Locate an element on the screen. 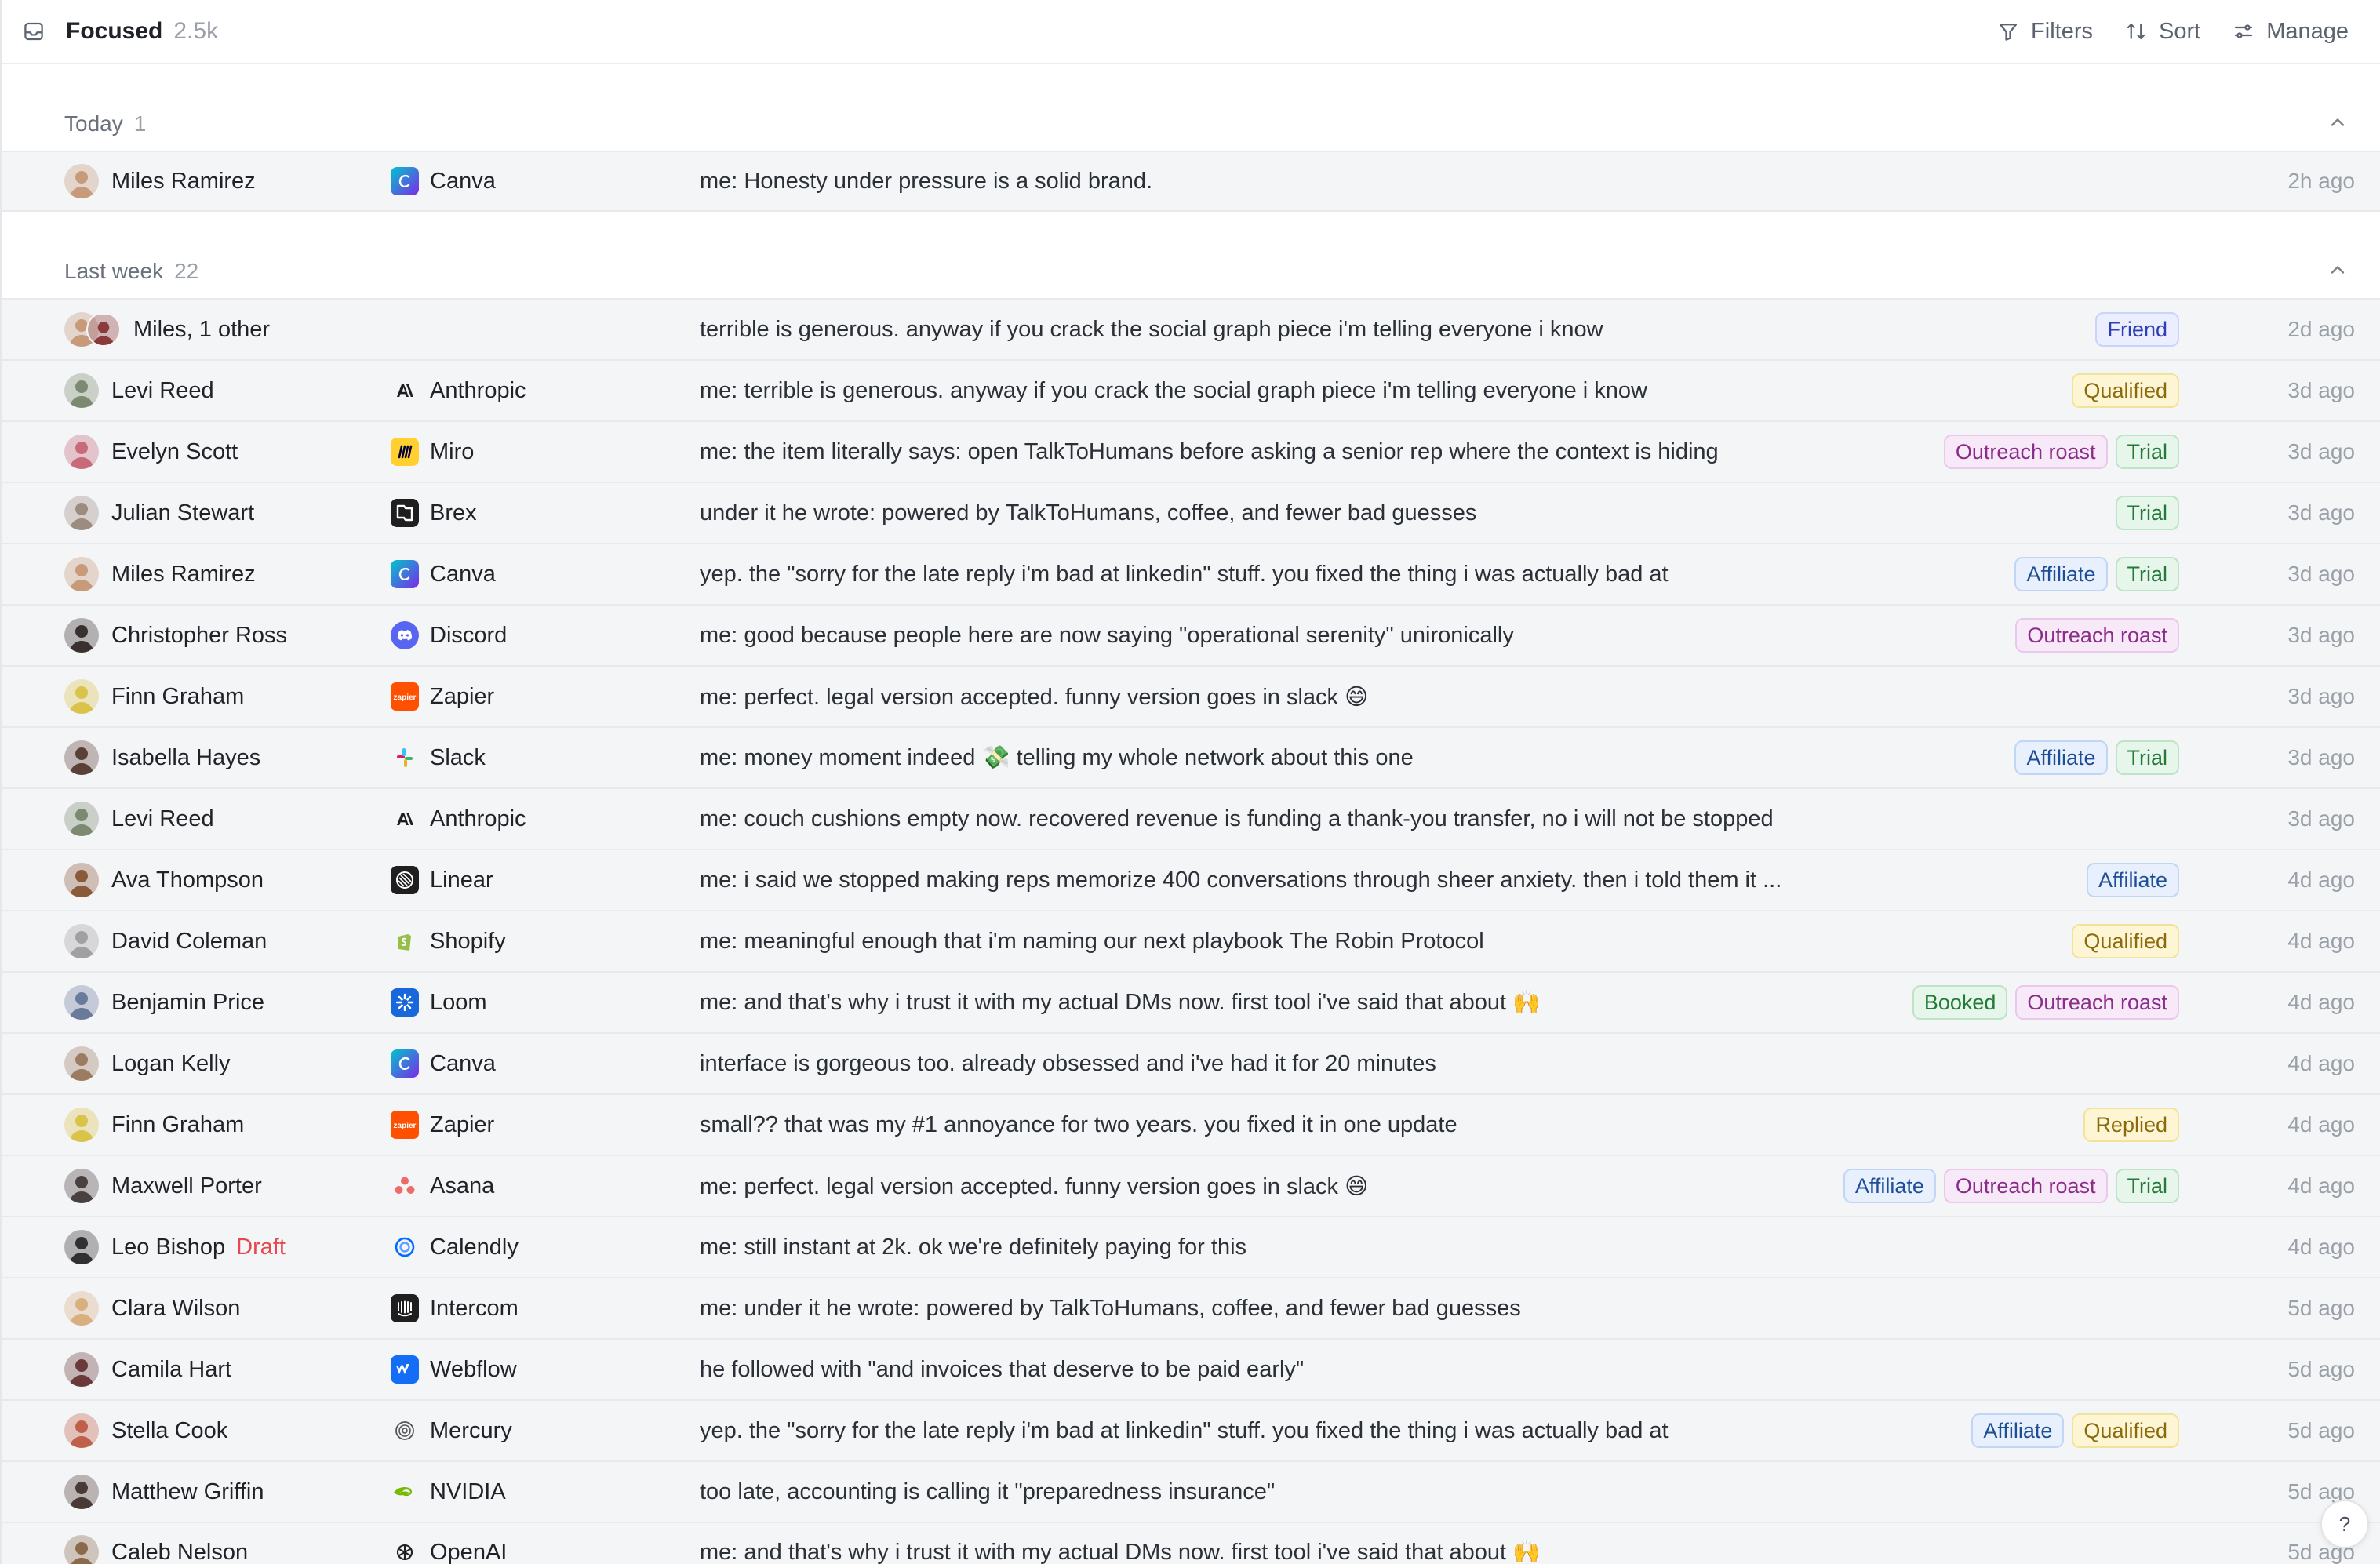 The height and width of the screenshot is (1564, 2380). contact: Leo Bishop Draft is located at coordinates (175, 1247).